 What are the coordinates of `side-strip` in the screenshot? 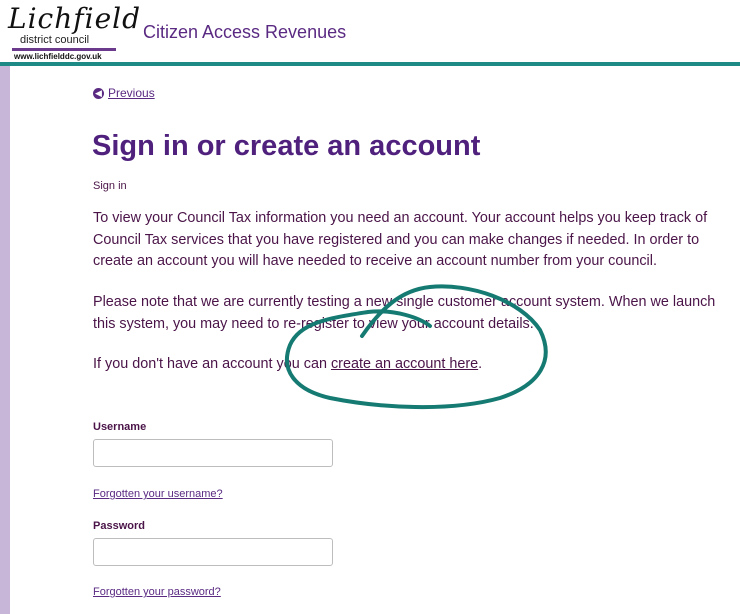 It's located at (5, 340).